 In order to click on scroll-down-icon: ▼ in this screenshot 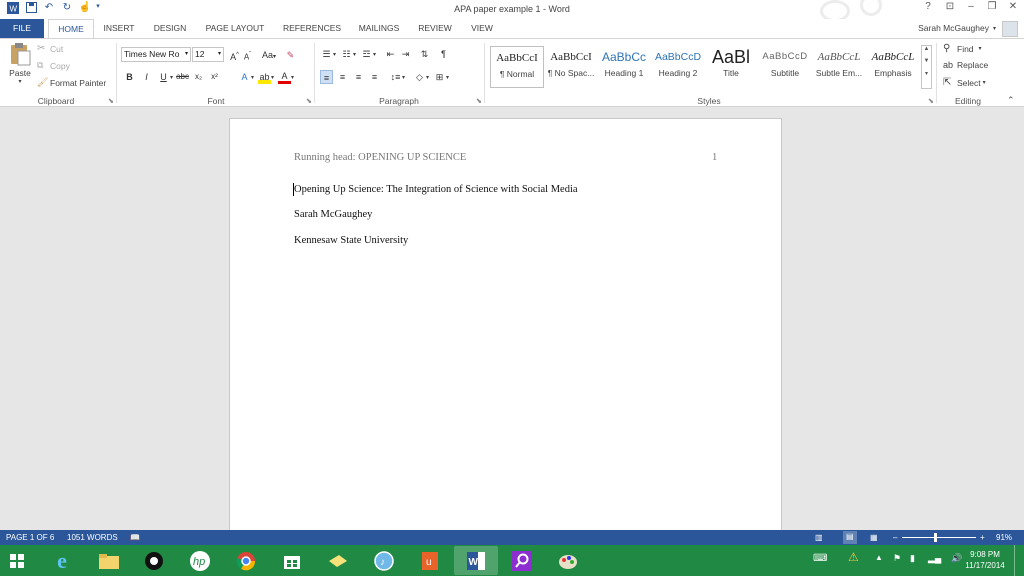, I will do `click(926, 61)`.